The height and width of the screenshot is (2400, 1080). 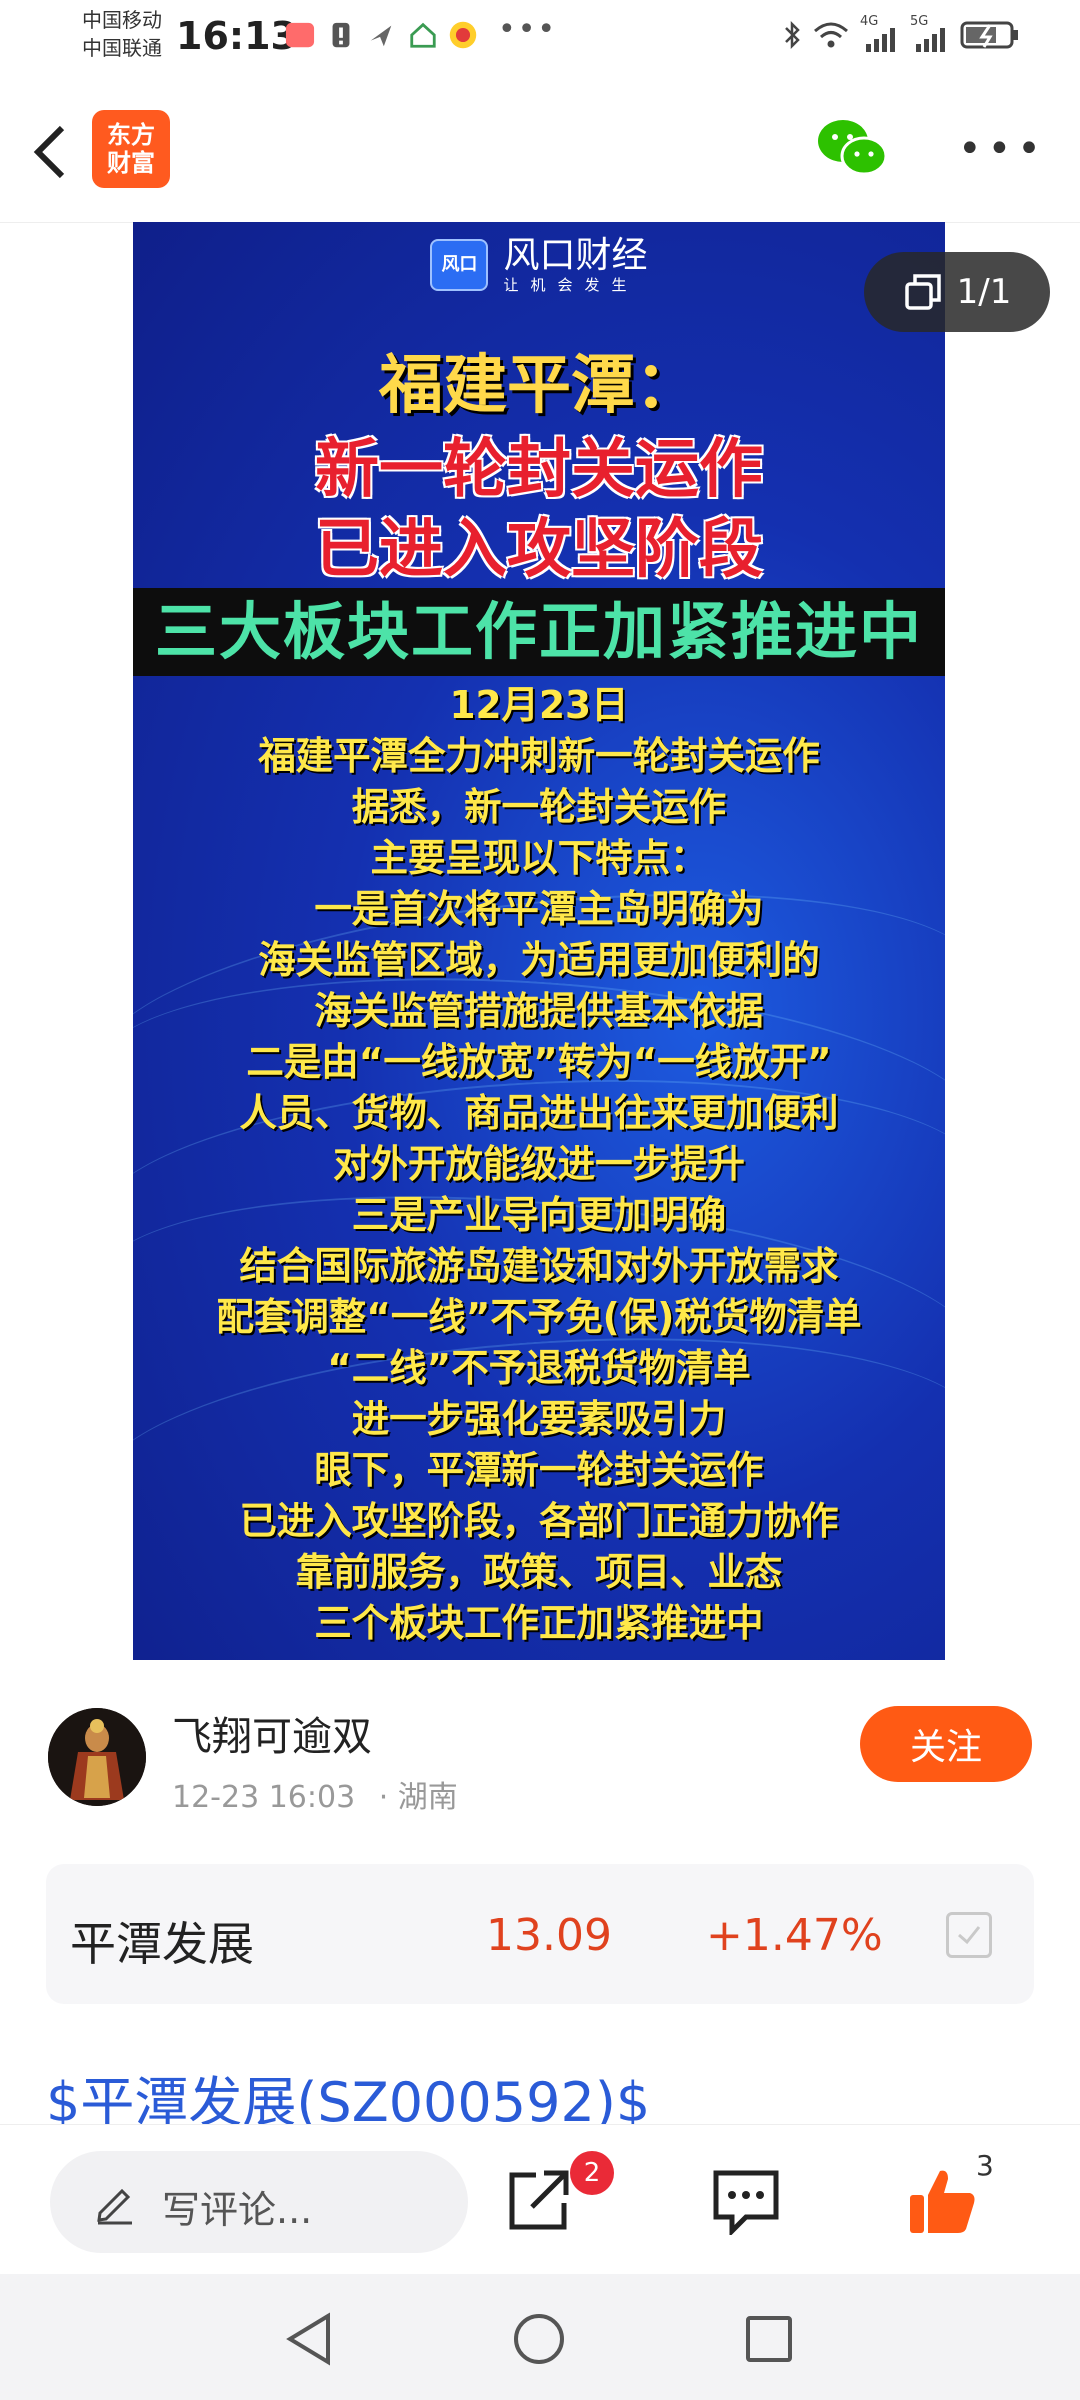 I want to click on status-bar: 中国移动 中国联通 16:13 ••• 4G 5G, so click(x=540, y=36).